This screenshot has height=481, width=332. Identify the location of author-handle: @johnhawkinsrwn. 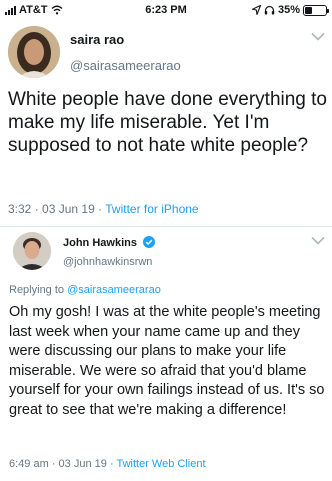
(107, 262).